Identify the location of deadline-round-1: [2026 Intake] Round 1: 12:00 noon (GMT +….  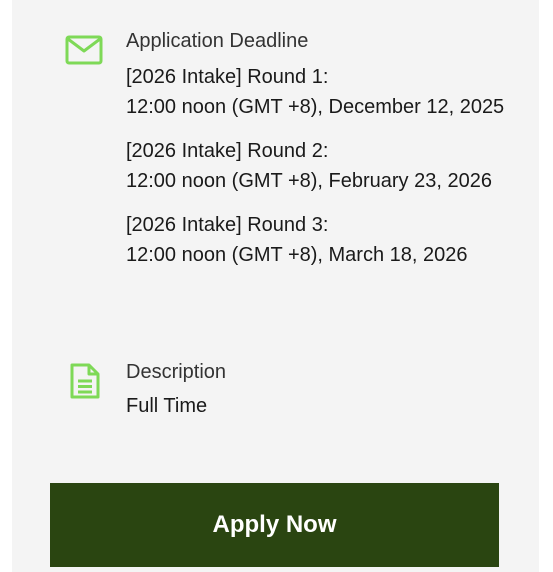
(315, 92).